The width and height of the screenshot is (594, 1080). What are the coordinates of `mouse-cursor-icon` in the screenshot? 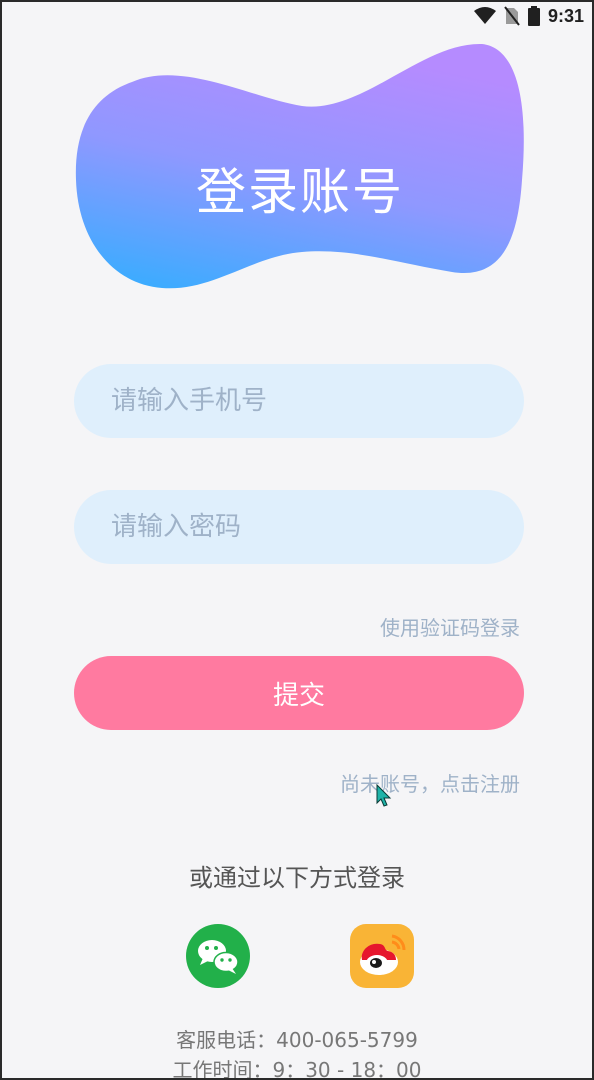 It's located at (384, 795).